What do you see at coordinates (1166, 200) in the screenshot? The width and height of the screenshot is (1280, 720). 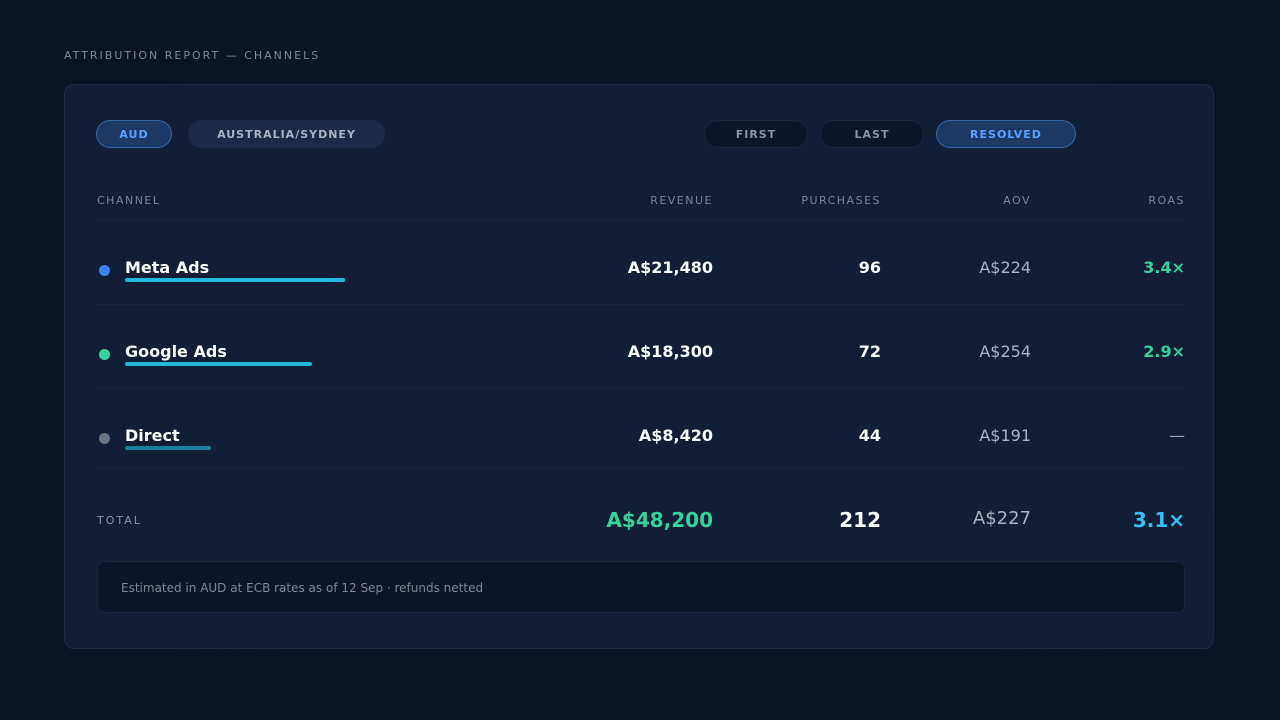 I see `column-header-roas: ROAS` at bounding box center [1166, 200].